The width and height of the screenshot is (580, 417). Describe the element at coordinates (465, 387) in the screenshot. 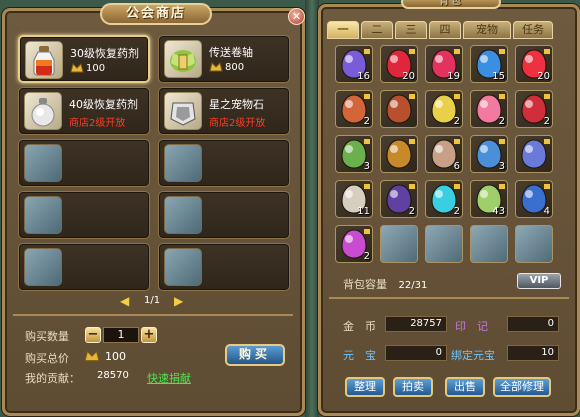

I see `sell-button: 出售` at that location.